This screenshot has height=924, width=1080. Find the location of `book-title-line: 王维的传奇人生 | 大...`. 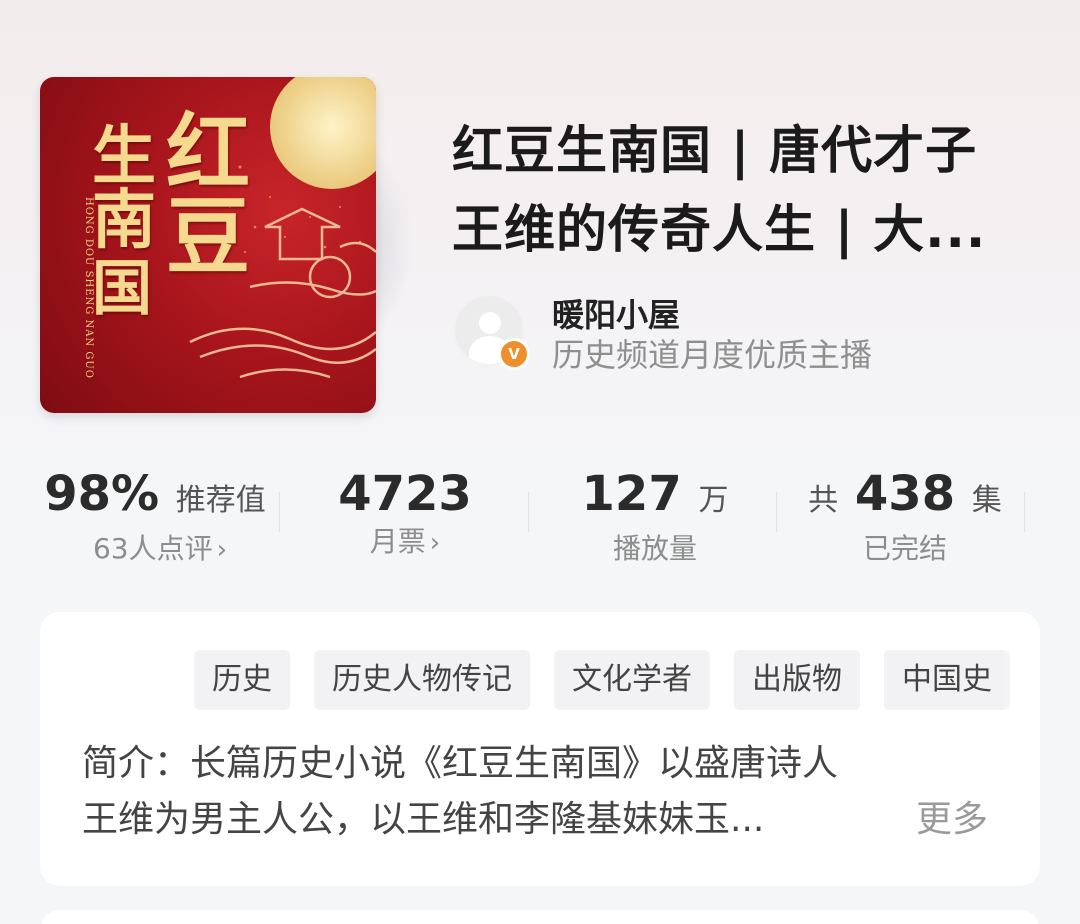

book-title-line: 王维的传奇人生 | 大... is located at coordinates (719, 230).